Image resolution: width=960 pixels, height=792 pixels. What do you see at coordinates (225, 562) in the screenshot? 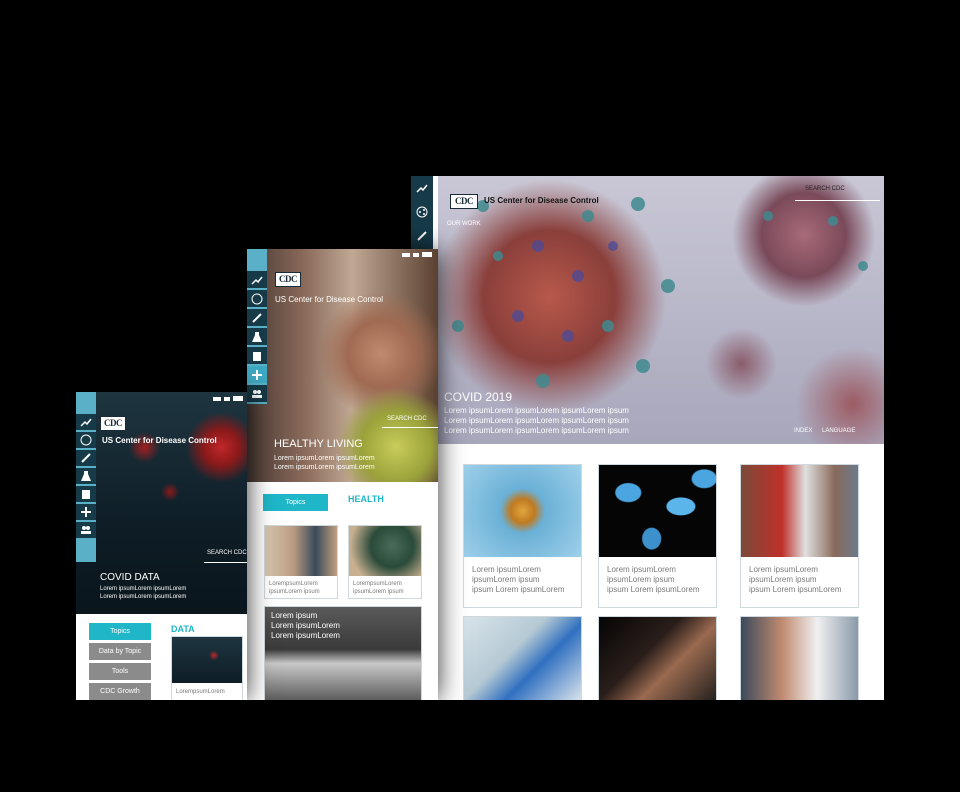
I see `phone-search-underline` at bounding box center [225, 562].